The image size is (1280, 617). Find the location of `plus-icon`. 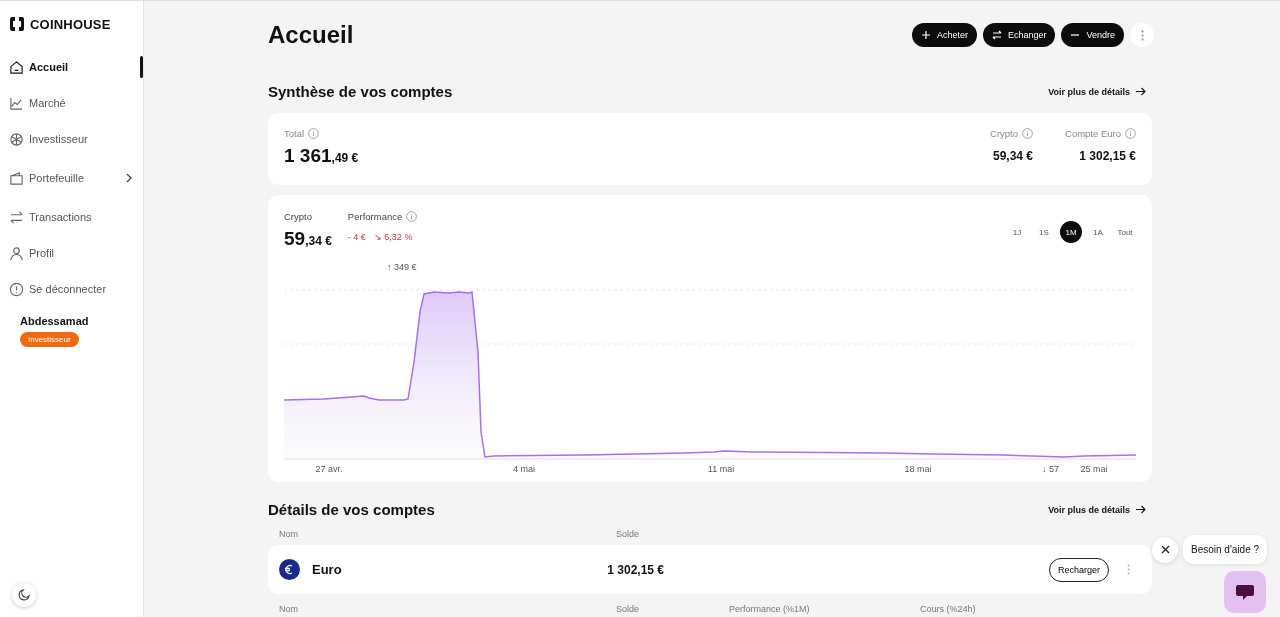

plus-icon is located at coordinates (925, 35).